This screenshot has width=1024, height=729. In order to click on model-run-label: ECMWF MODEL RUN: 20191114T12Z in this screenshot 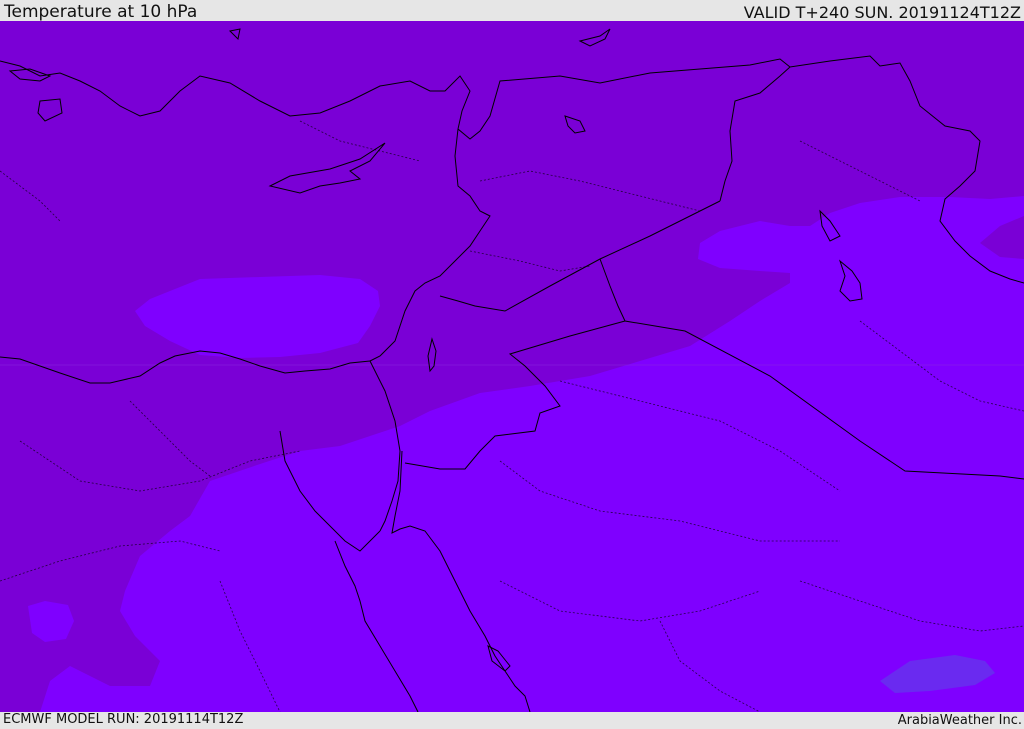, I will do `click(123, 719)`.